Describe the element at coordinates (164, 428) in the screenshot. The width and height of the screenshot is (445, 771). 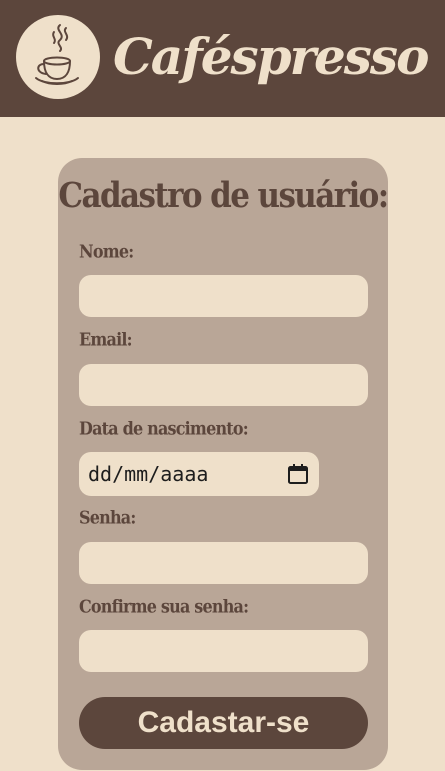
I see `birthdate-label: Data de nascimento:` at that location.